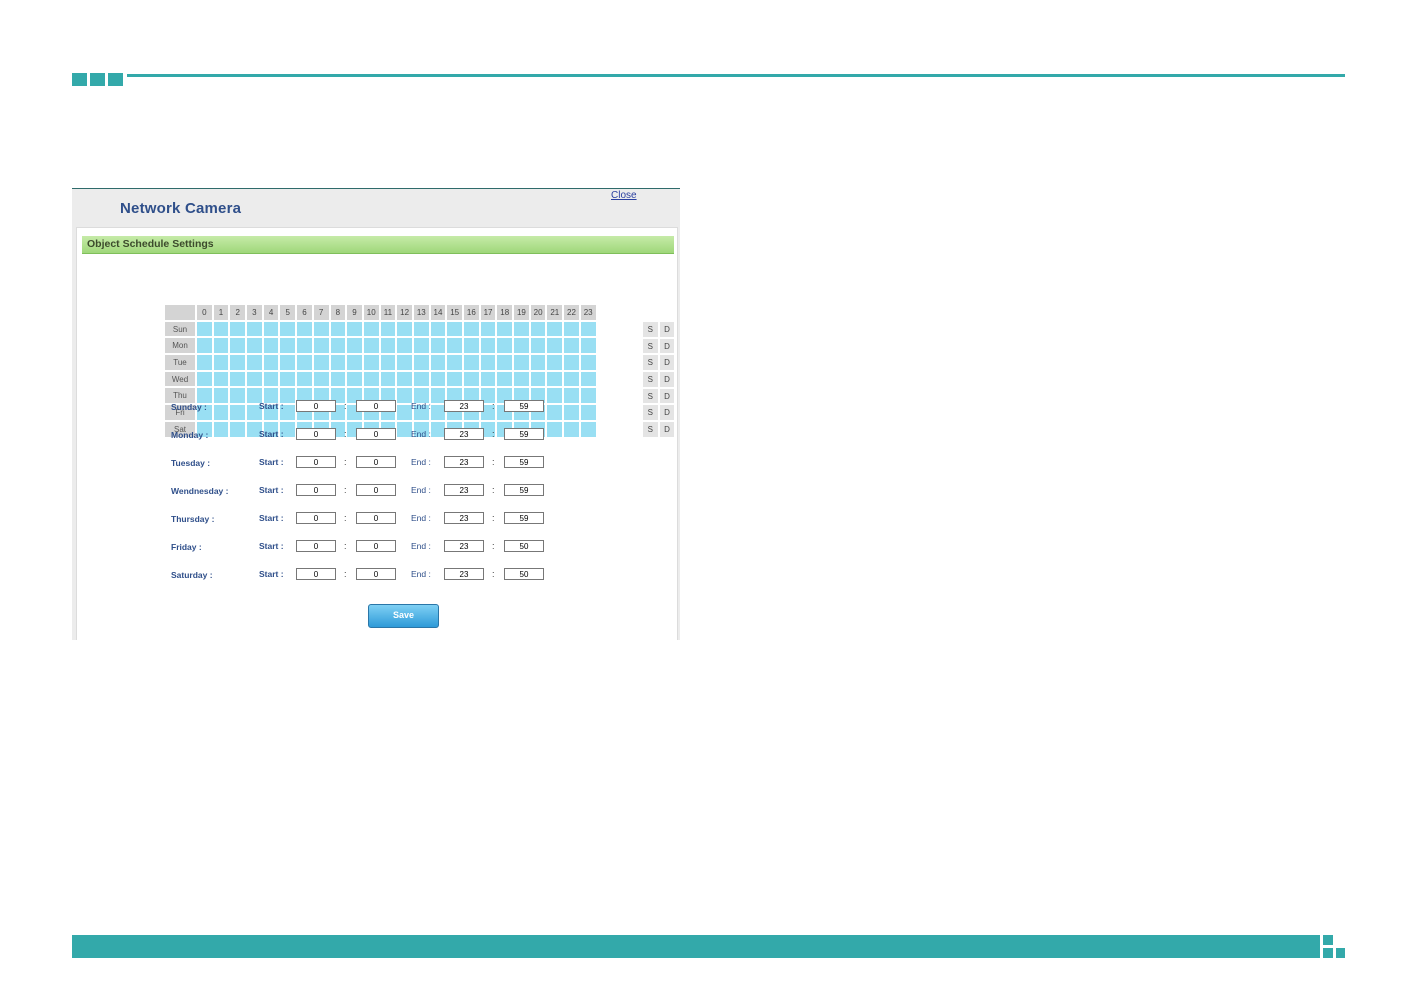 This screenshot has height=998, width=1417. Describe the element at coordinates (667, 379) in the screenshot. I see `deselect-day-button-wed: D` at that location.